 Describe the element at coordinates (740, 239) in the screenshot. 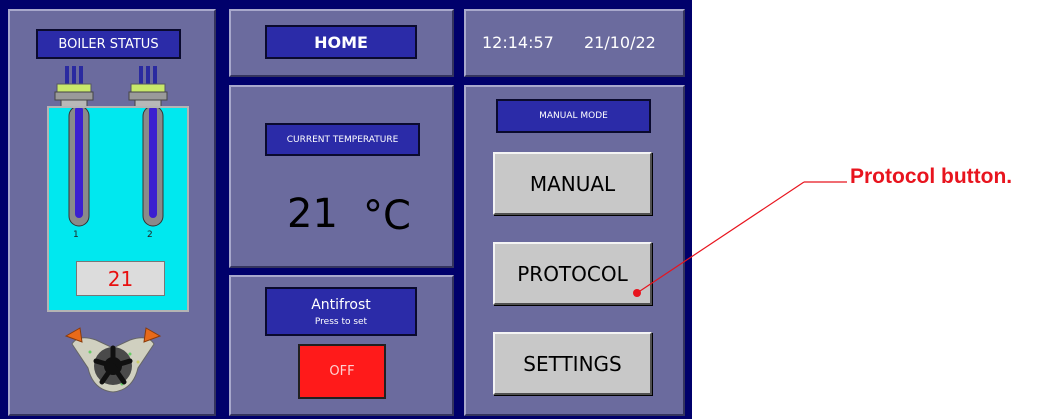

I see `callout-leader-line` at that location.